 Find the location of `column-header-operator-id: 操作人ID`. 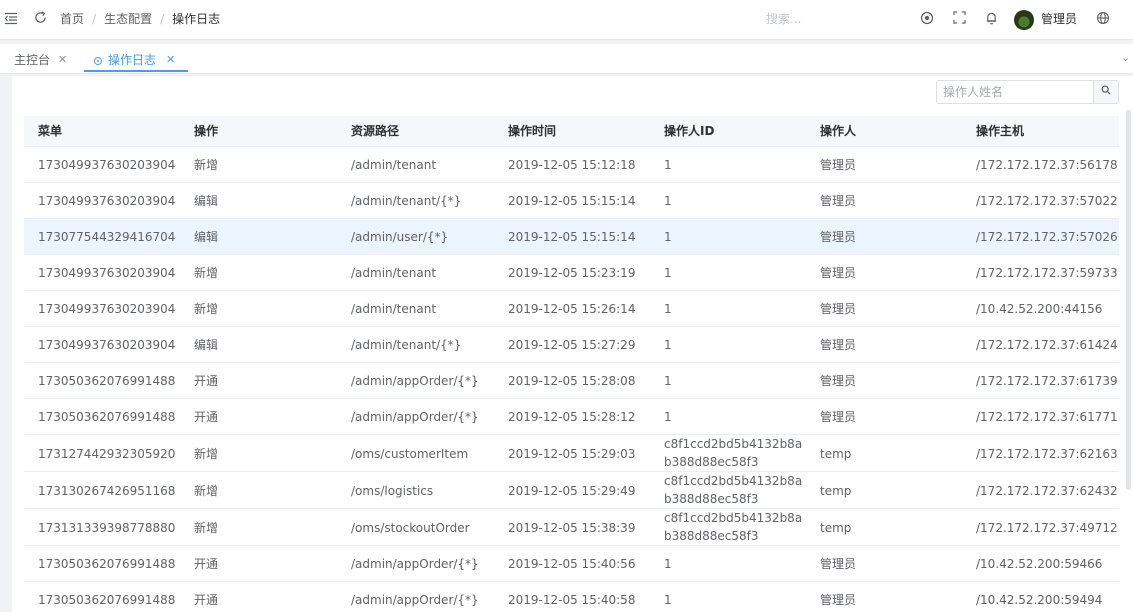

column-header-operator-id: 操作人ID is located at coordinates (689, 131).